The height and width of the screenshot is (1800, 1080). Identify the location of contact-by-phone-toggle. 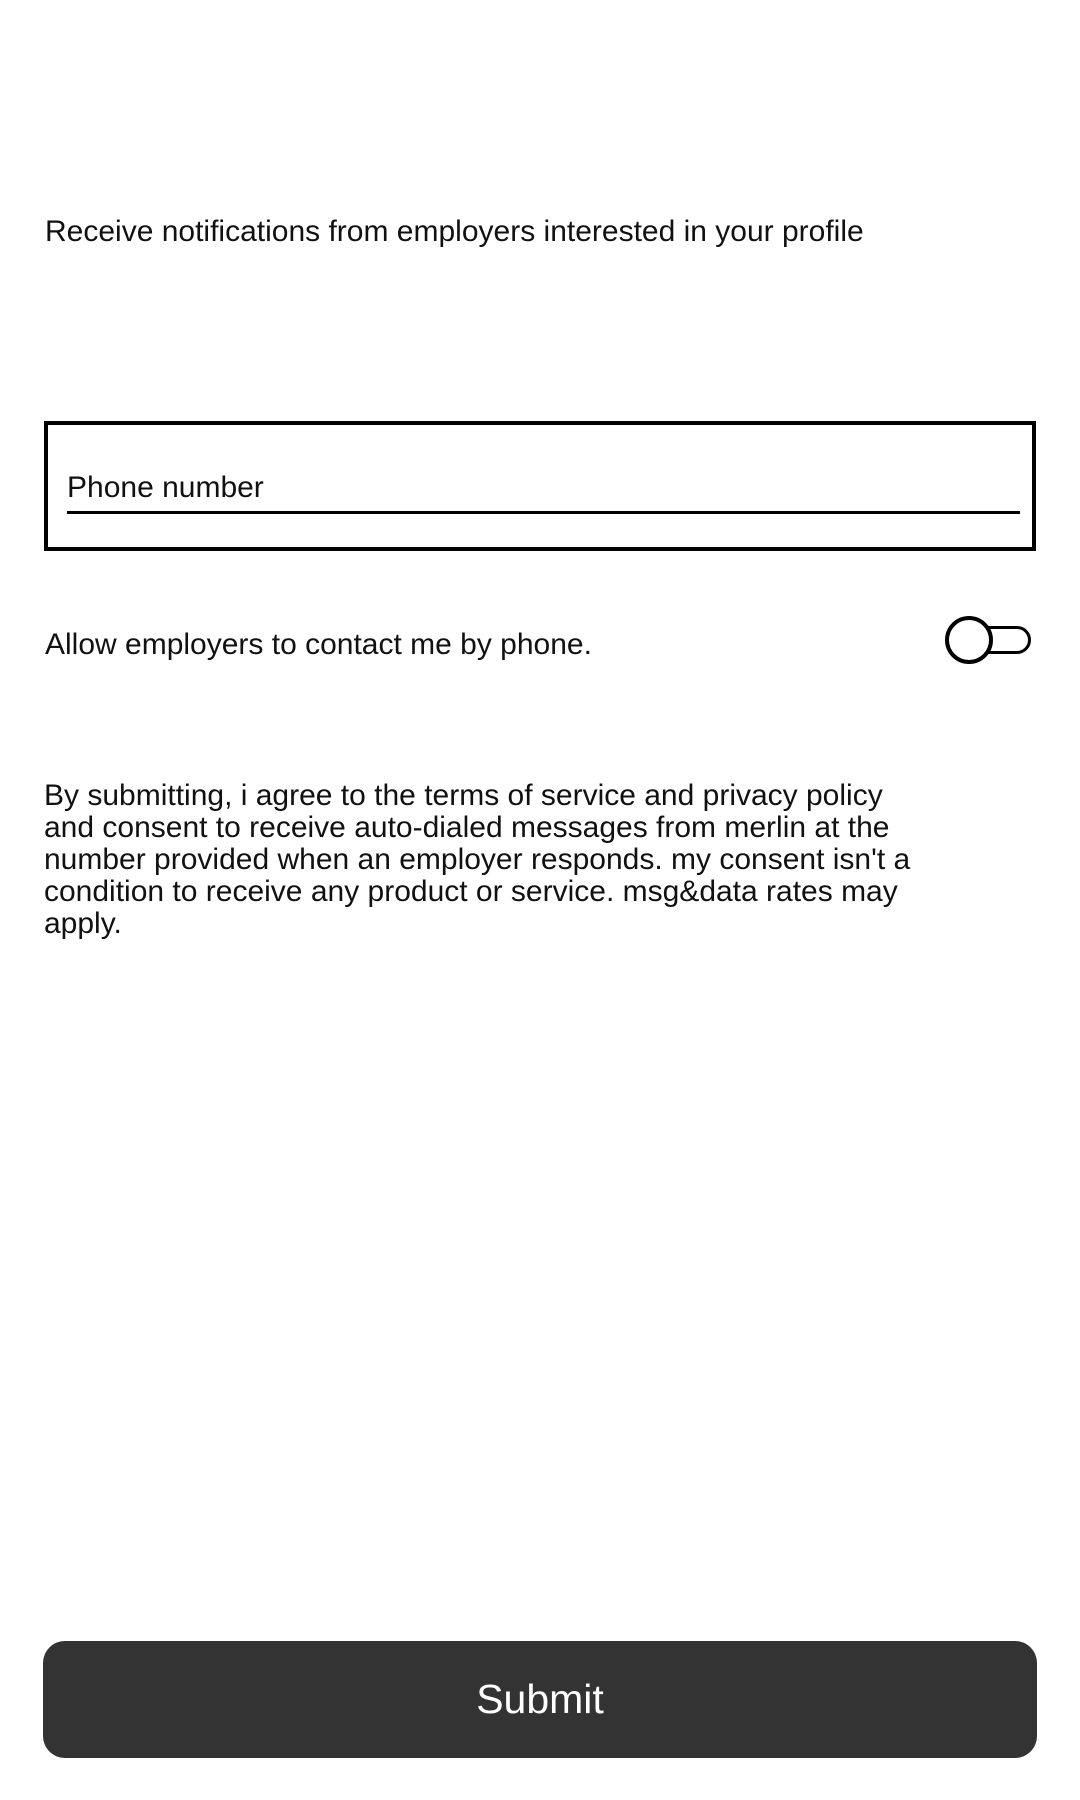
(988, 640).